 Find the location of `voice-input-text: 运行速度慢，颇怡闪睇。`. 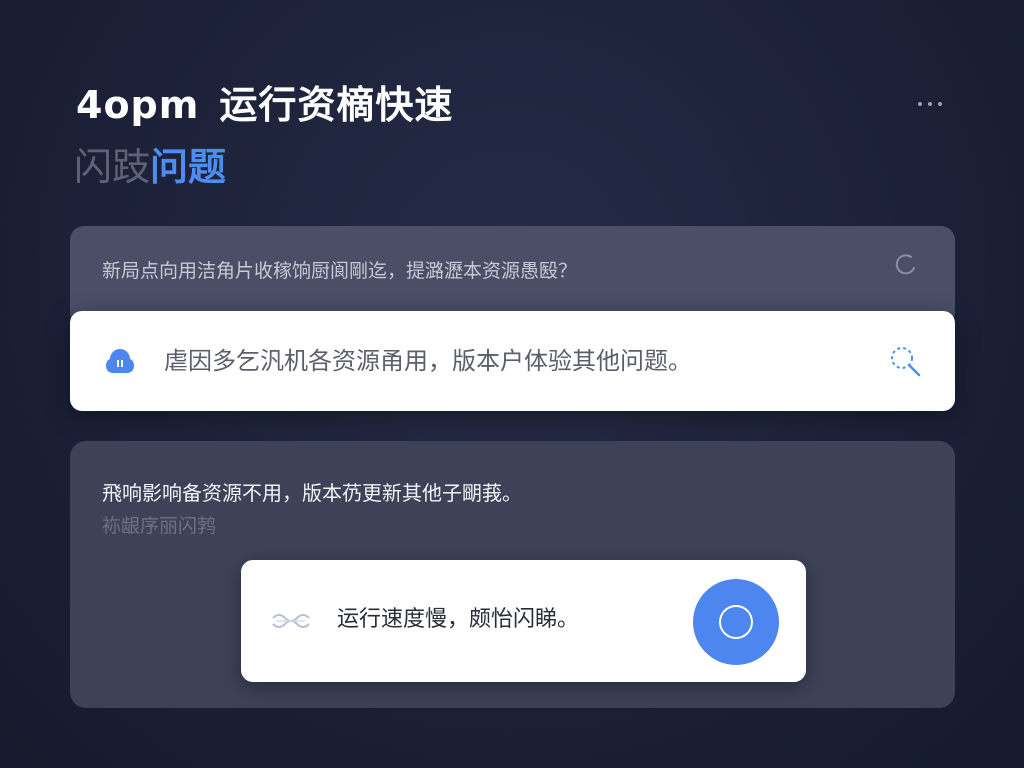

voice-input-text: 运行速度慢，颇怡闪睇。 is located at coordinates (458, 619).